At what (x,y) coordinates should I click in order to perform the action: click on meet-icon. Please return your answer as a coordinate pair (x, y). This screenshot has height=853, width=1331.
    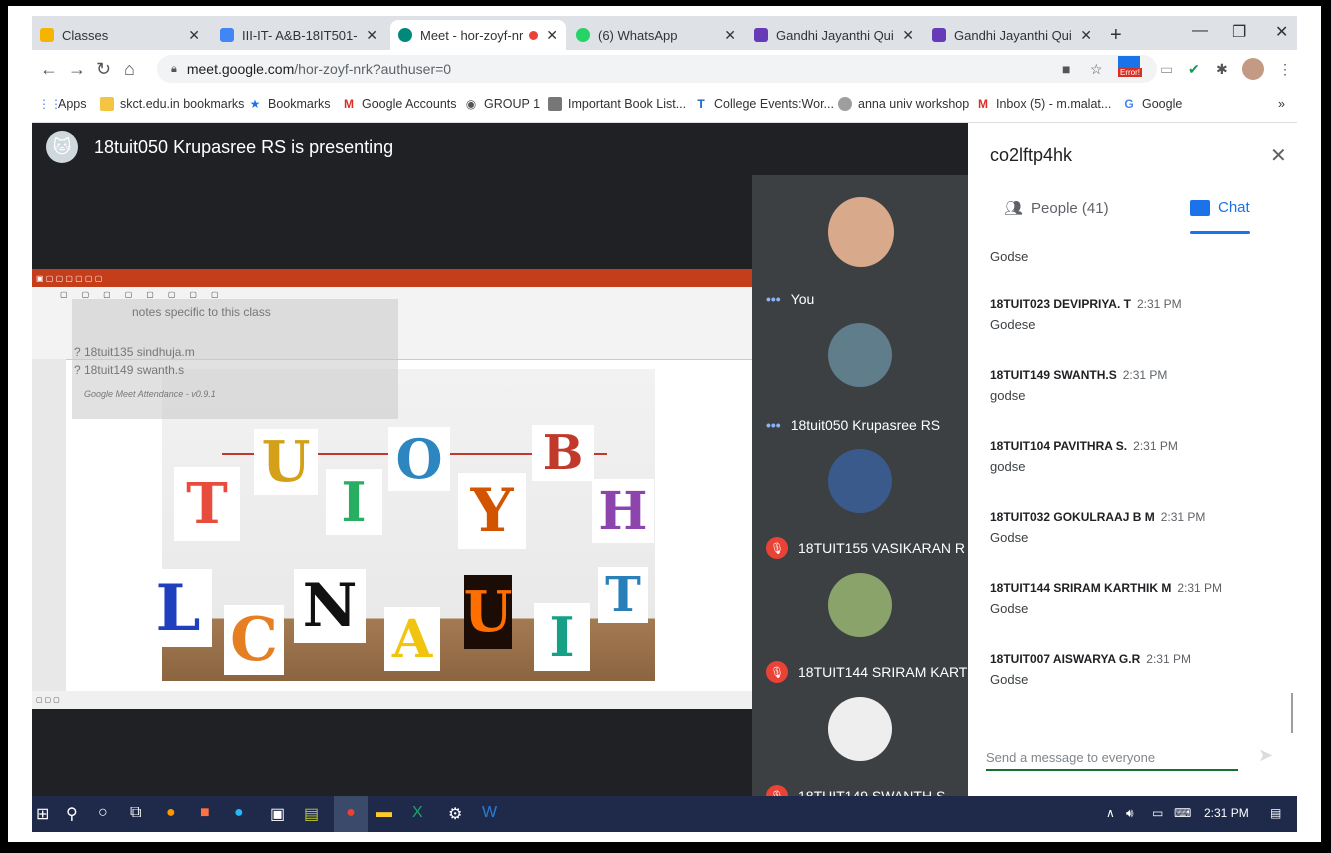
    Looking at the image, I should click on (405, 35).